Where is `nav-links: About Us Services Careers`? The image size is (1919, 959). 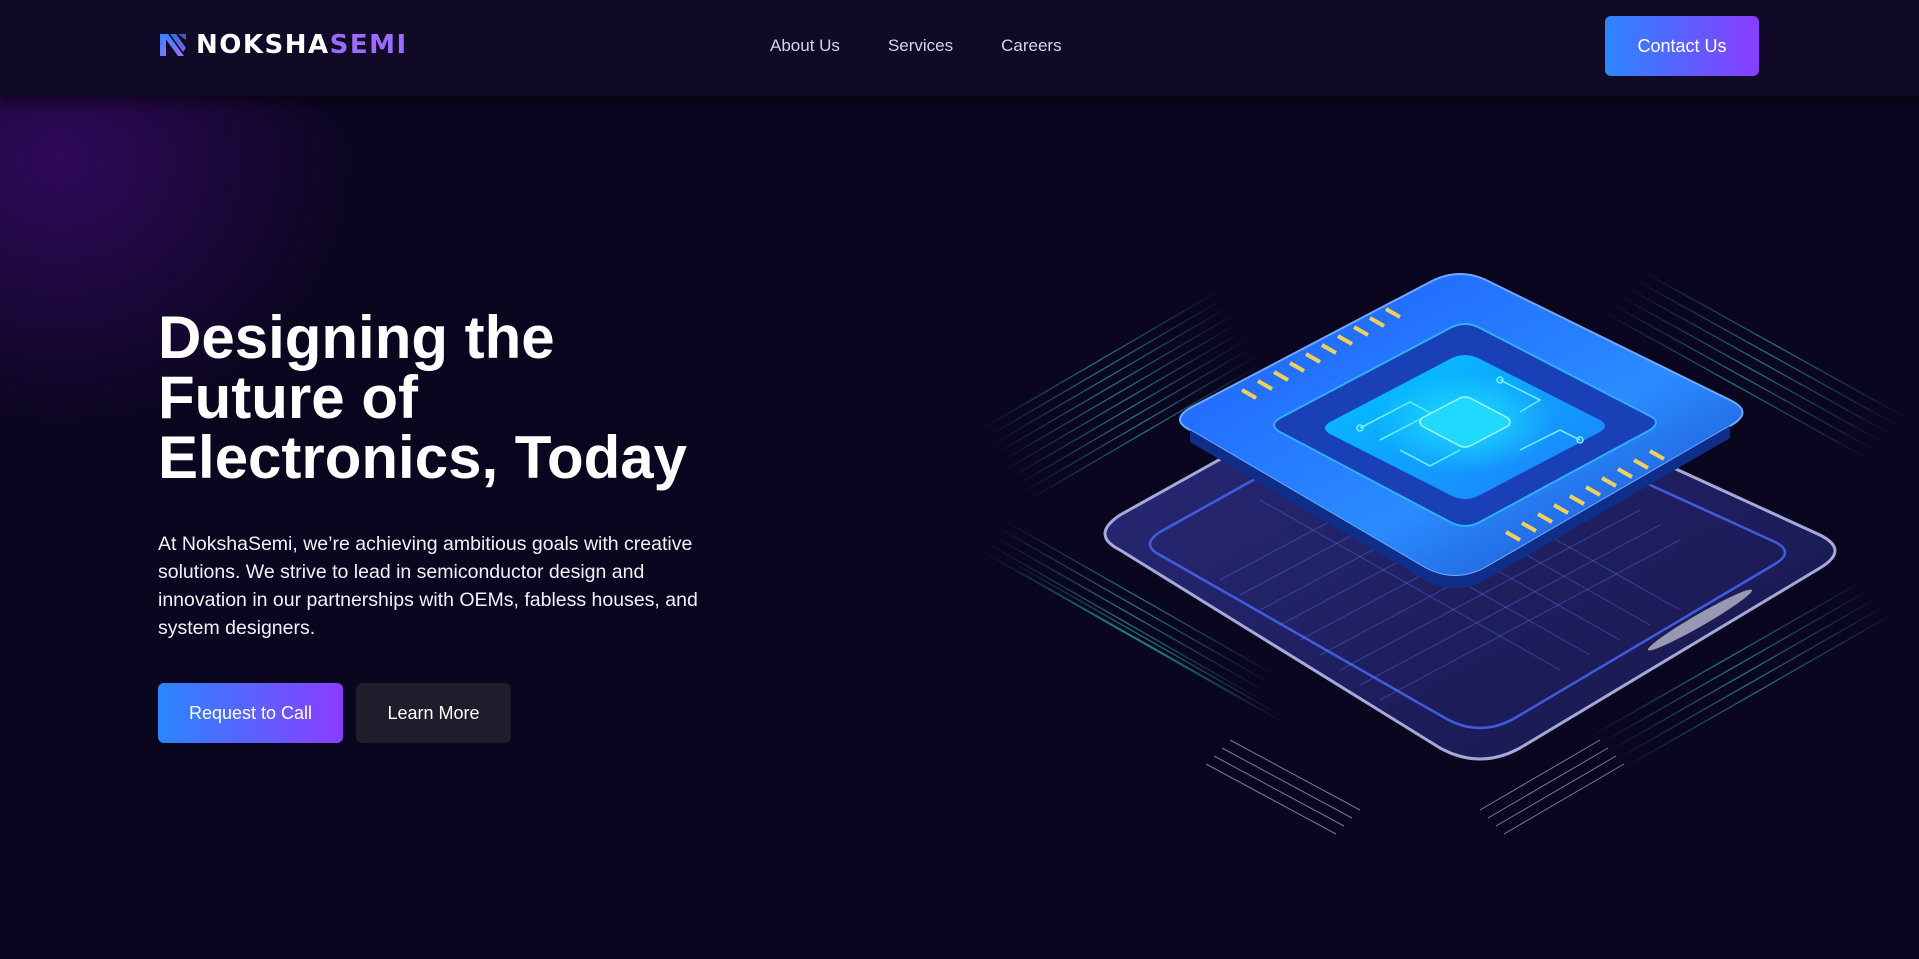
nav-links: About Us Services Careers is located at coordinates (916, 46).